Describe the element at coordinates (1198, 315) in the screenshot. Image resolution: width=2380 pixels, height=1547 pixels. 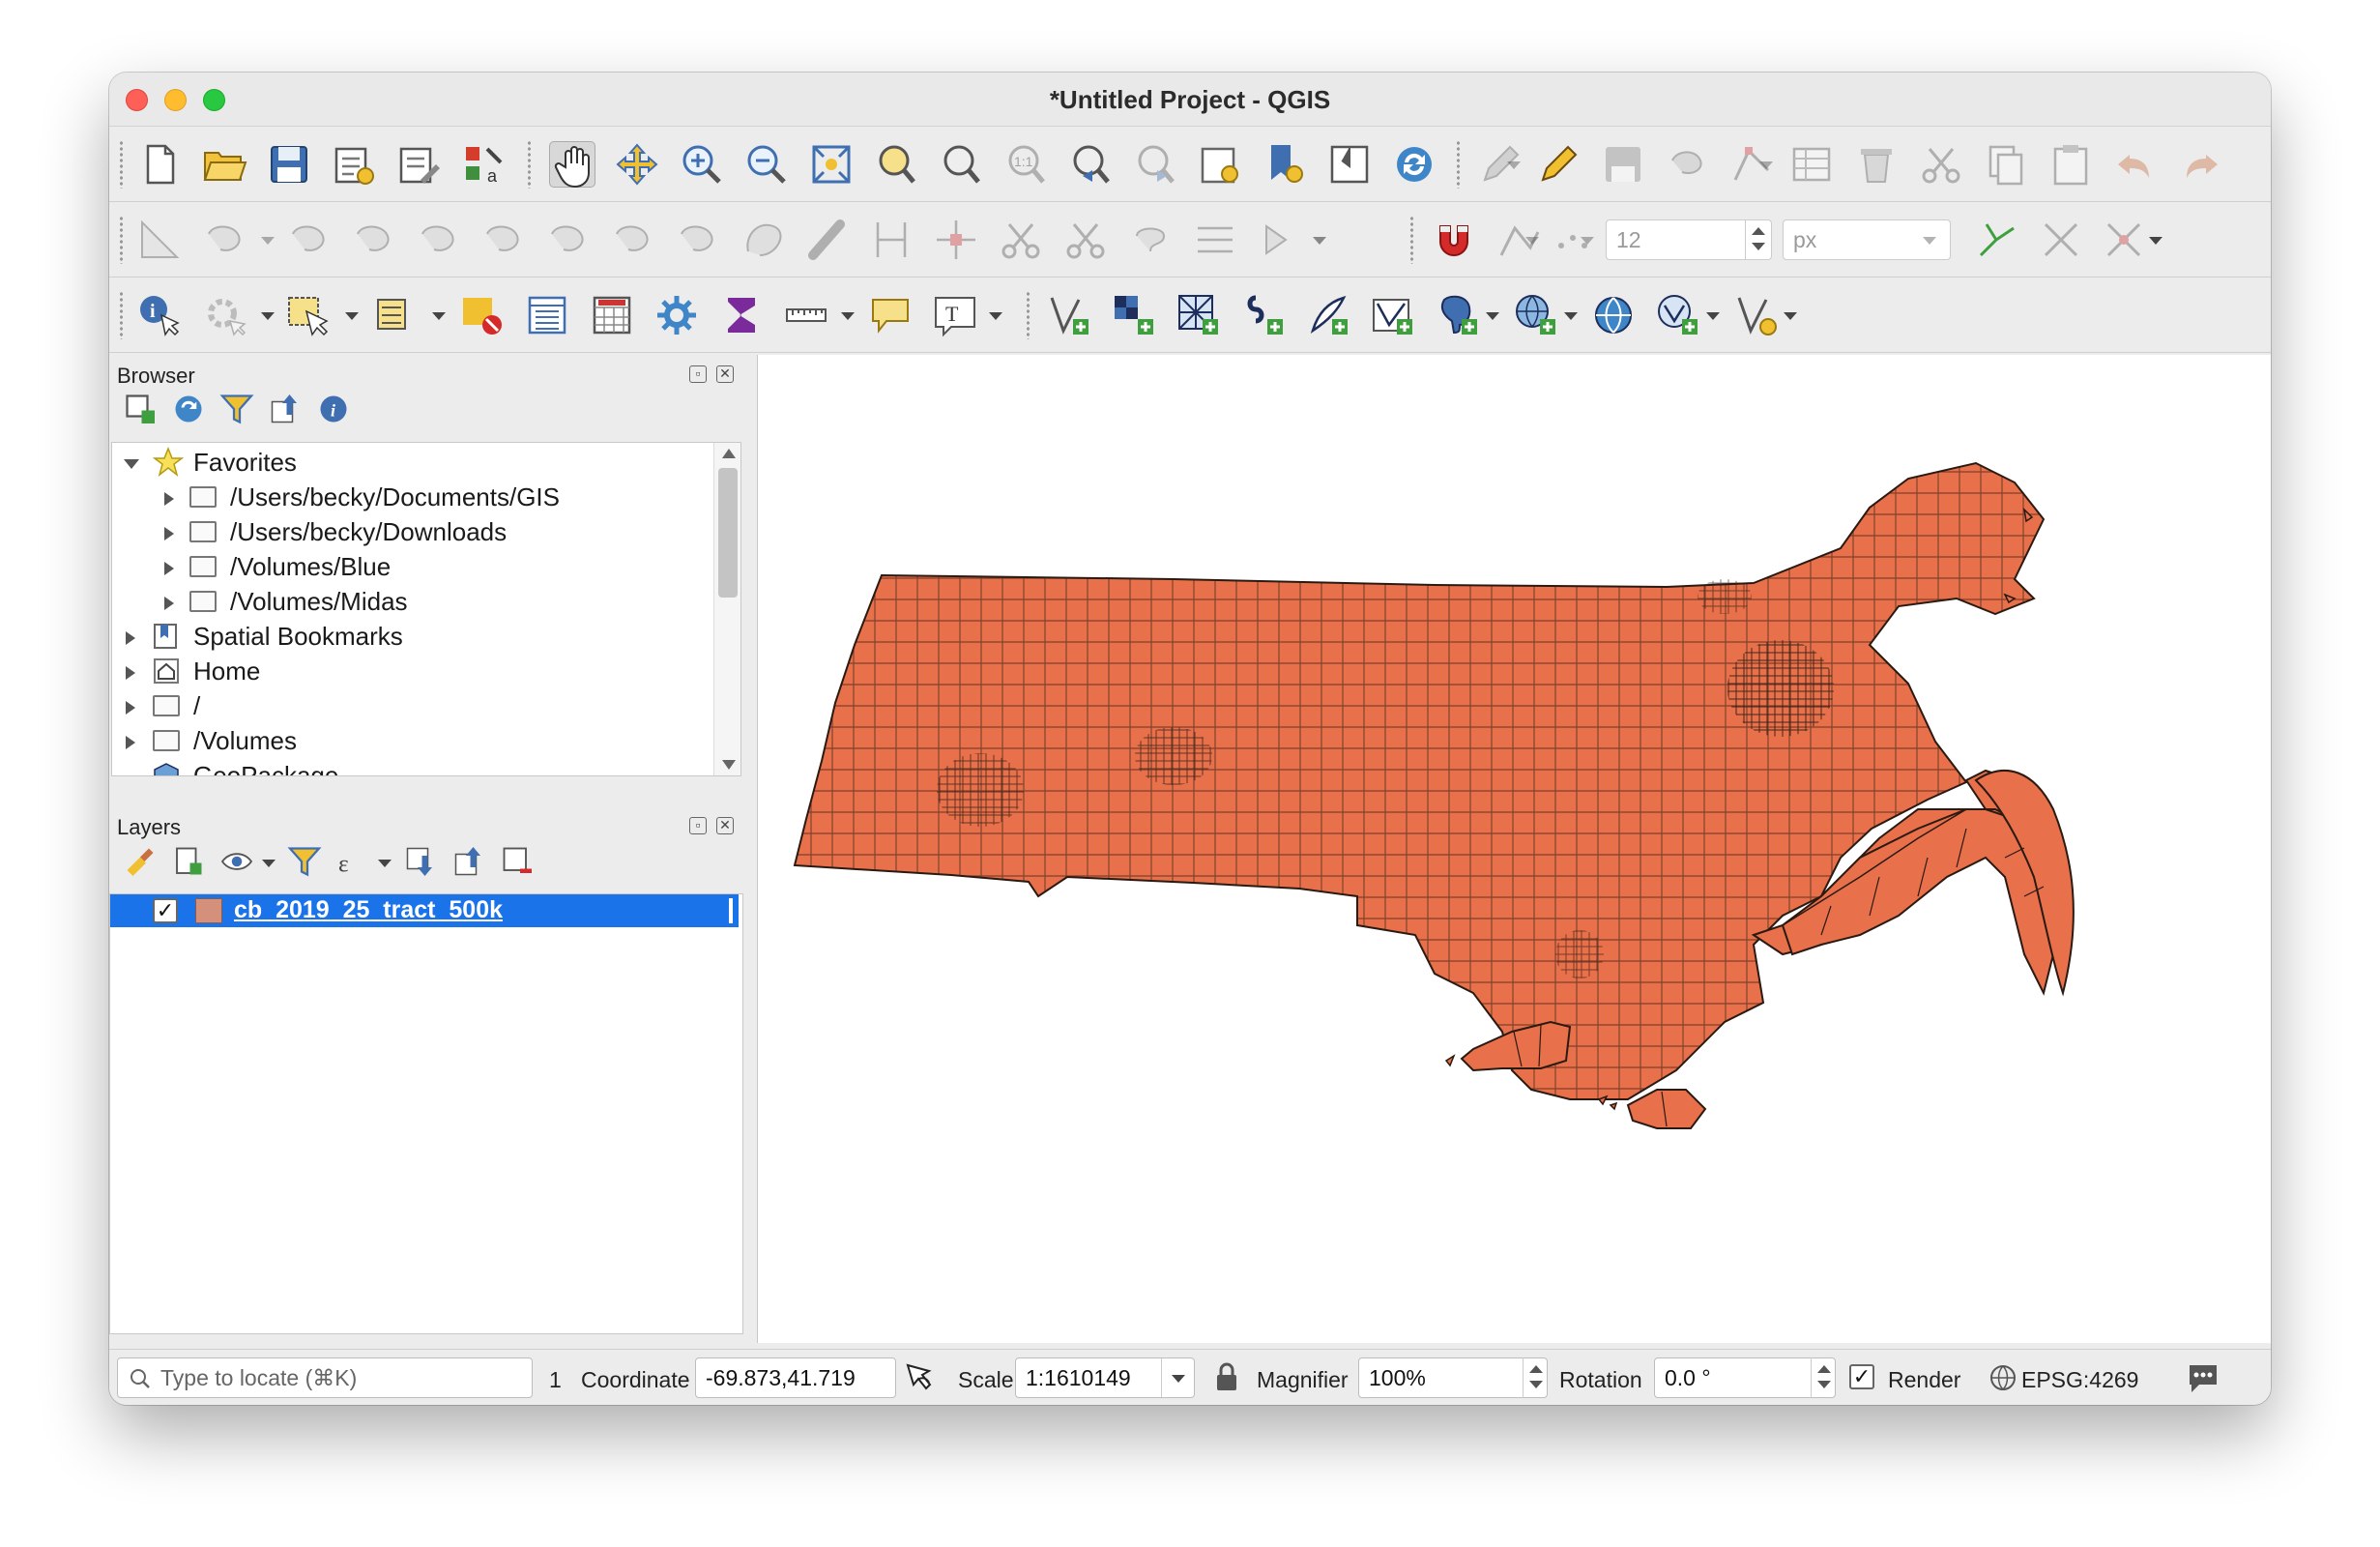
I see `add-mesh-layer-icon` at that location.